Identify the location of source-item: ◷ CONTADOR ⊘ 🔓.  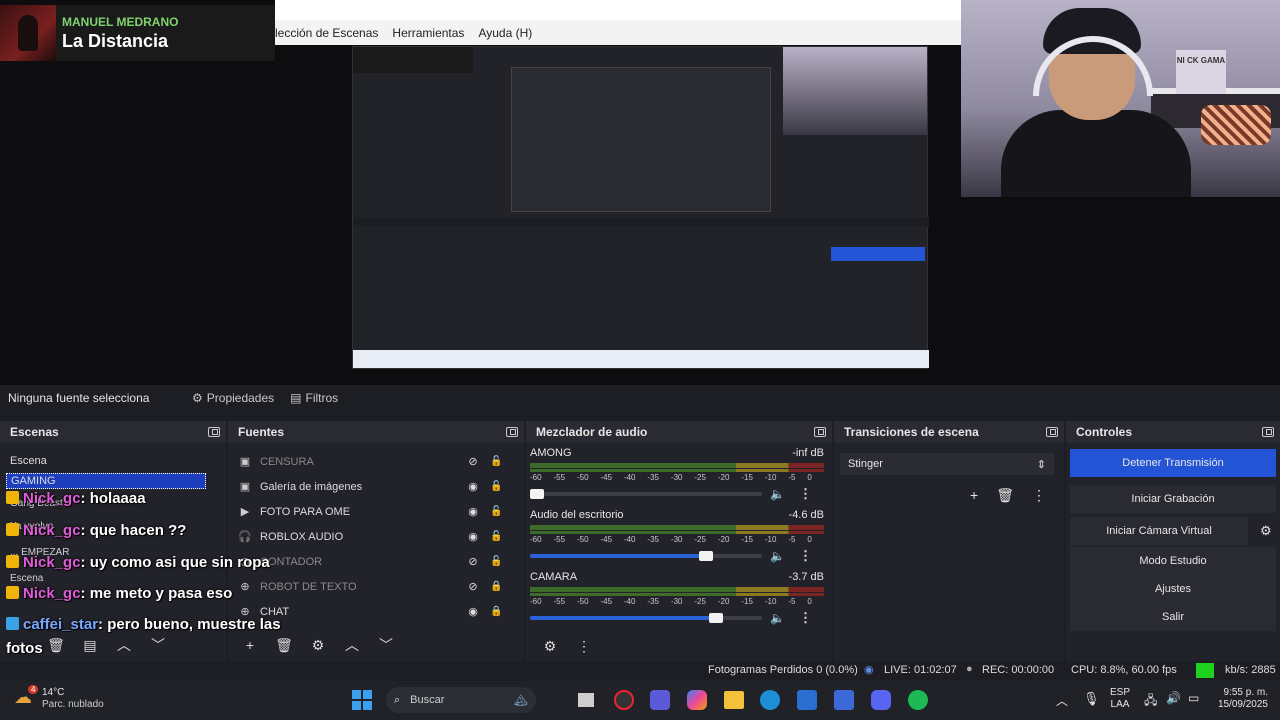
(376, 561).